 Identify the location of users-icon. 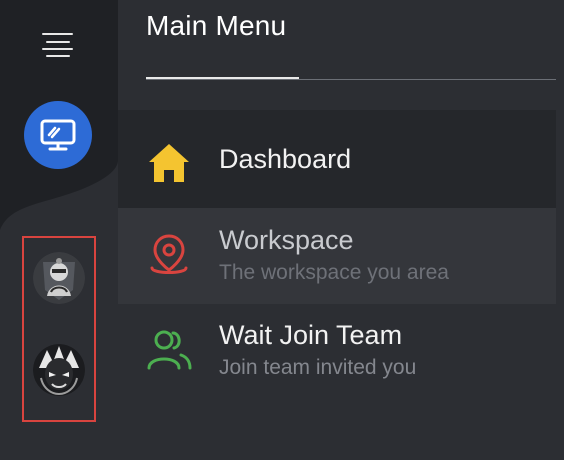
(169, 350).